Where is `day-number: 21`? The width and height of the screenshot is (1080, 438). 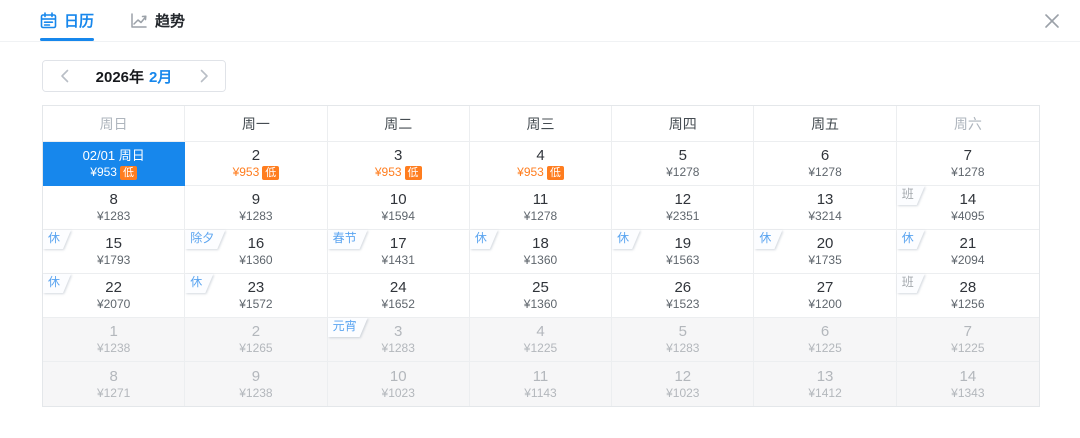 day-number: 21 is located at coordinates (968, 243).